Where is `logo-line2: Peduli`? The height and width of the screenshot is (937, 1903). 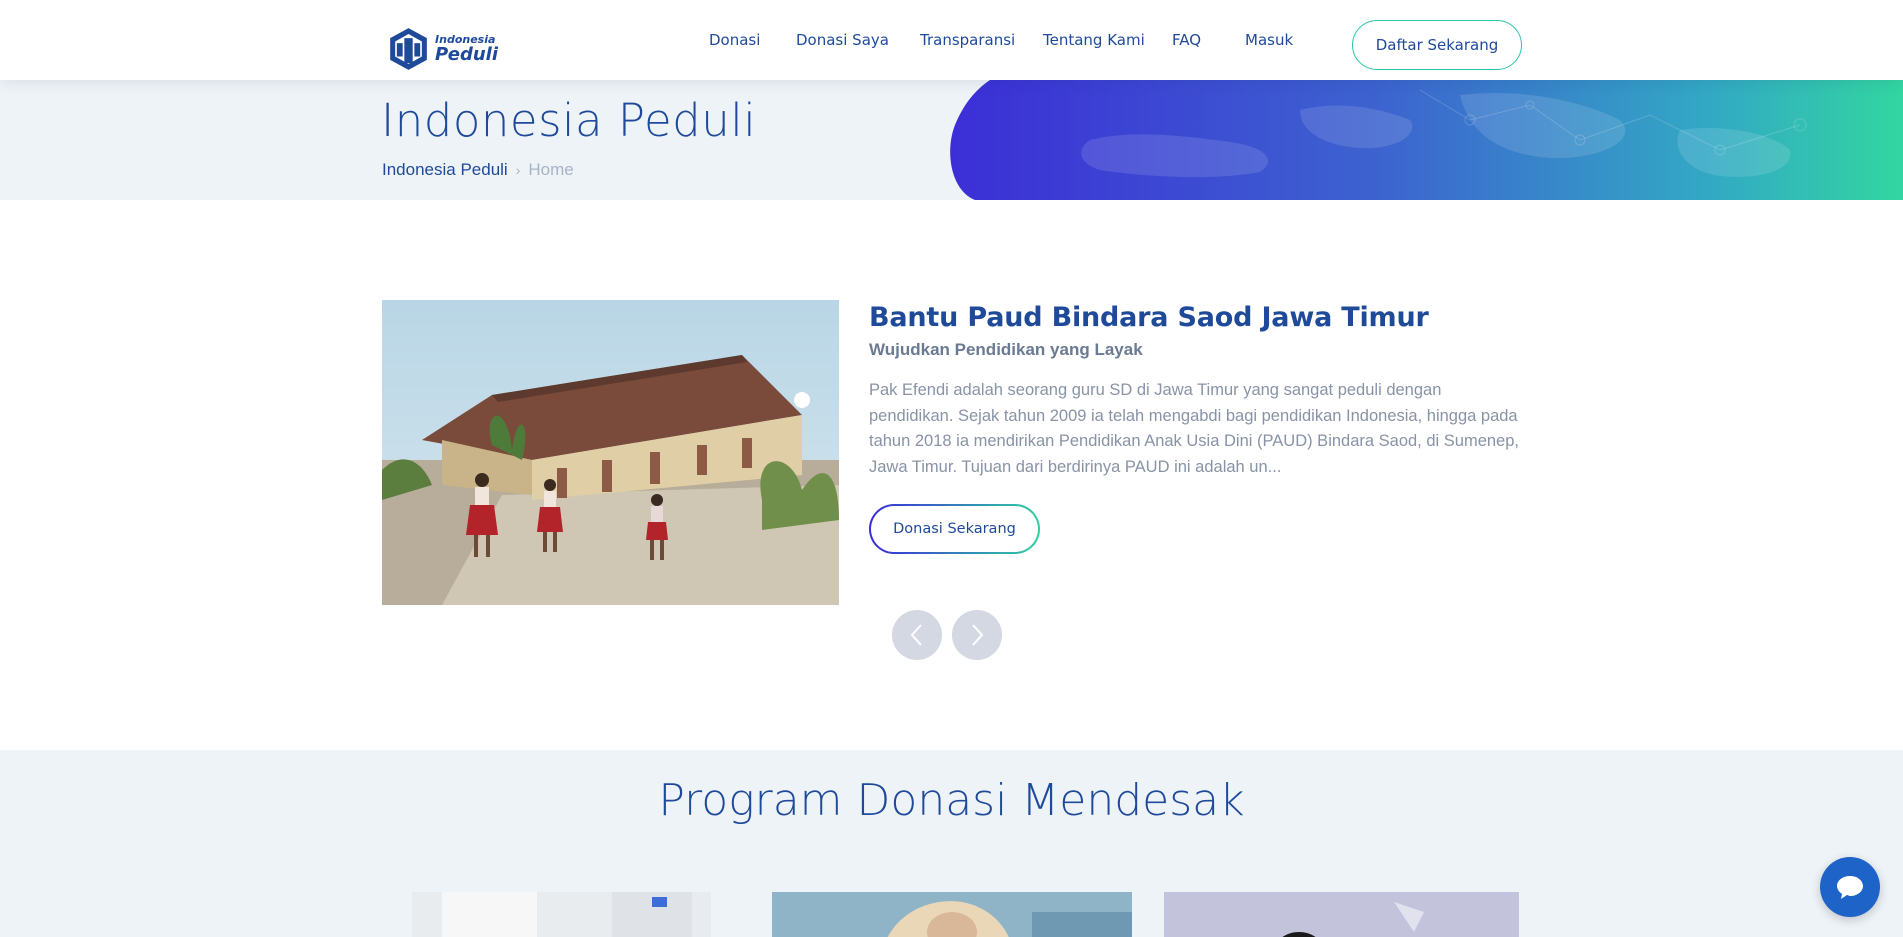
logo-line2: Peduli is located at coordinates (466, 54).